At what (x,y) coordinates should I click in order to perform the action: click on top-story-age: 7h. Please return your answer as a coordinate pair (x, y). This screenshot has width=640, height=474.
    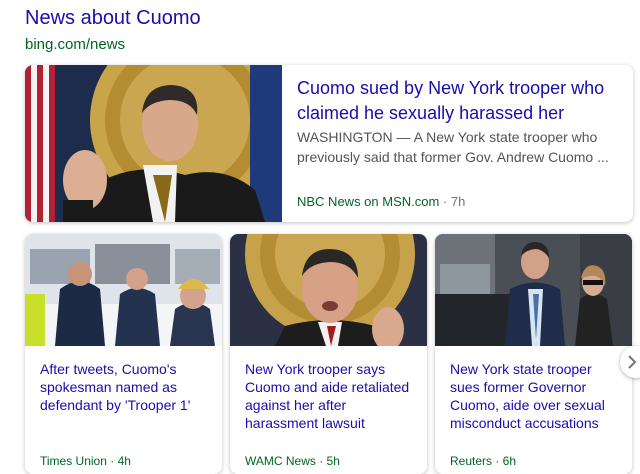
    Looking at the image, I should click on (458, 201).